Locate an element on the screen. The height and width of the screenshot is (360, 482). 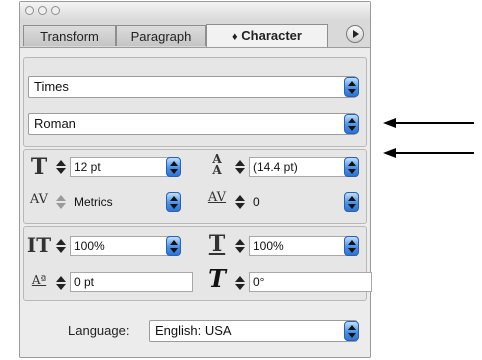
tab-paragraph: Paragraph is located at coordinates (161, 35).